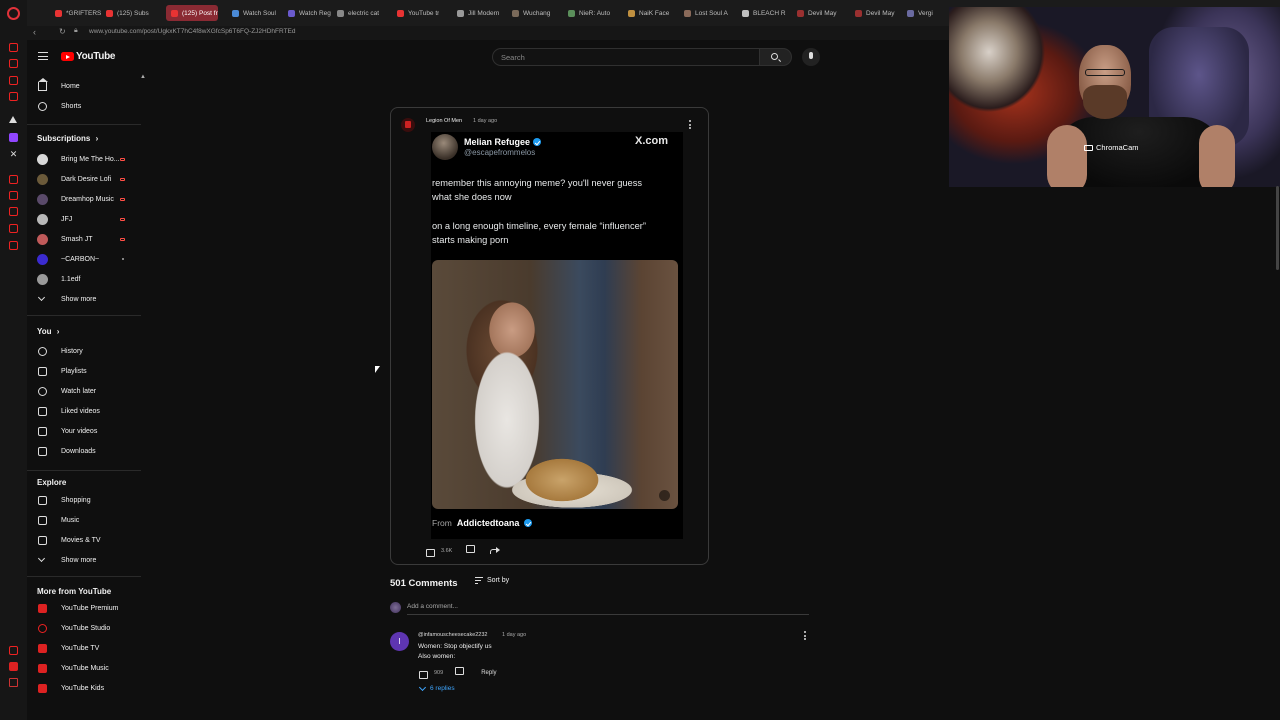 This screenshot has height=720, width=1280. I want to click on browser-tab: (125) Subs, so click(127, 13).